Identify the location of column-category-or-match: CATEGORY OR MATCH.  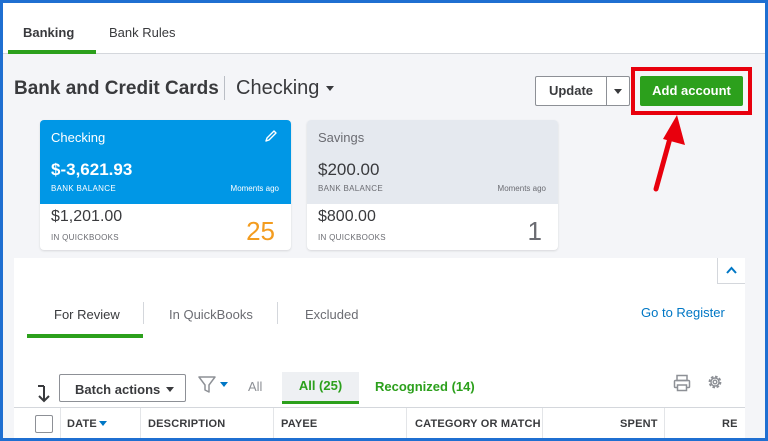
(478, 424).